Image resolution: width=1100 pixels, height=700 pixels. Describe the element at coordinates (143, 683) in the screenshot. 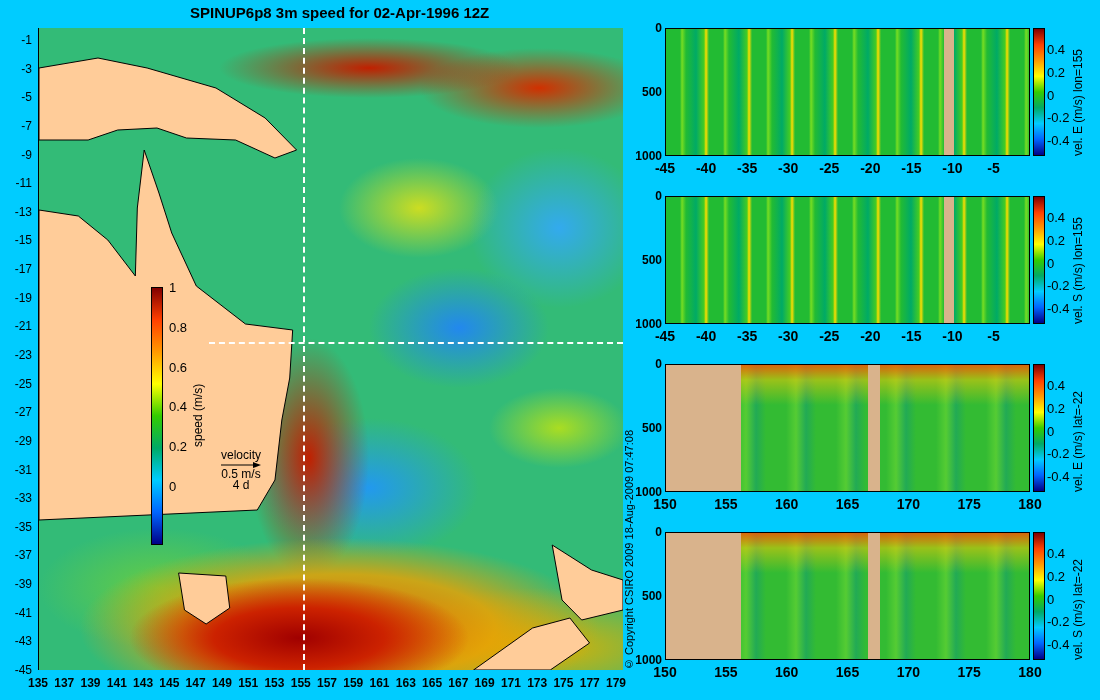

I see `axis-tick-label: 143` at that location.